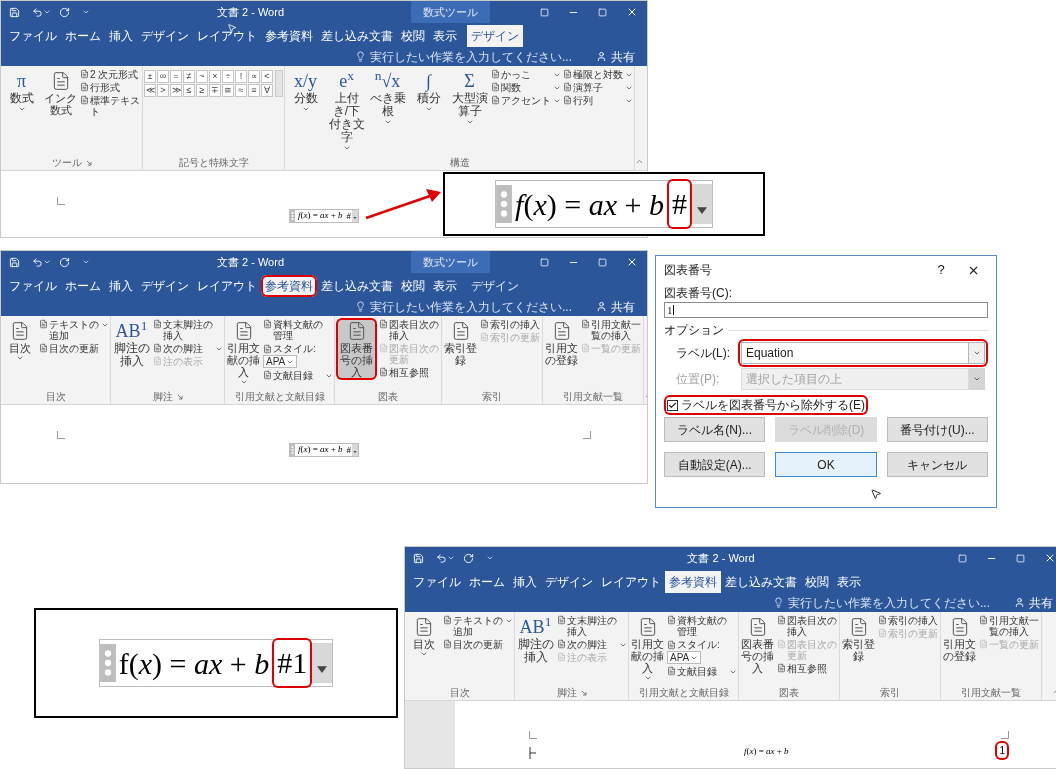 The height and width of the screenshot is (769, 1056). Describe the element at coordinates (305, 91) in the screenshot. I see `ribbon-button: x/y 分数` at that location.